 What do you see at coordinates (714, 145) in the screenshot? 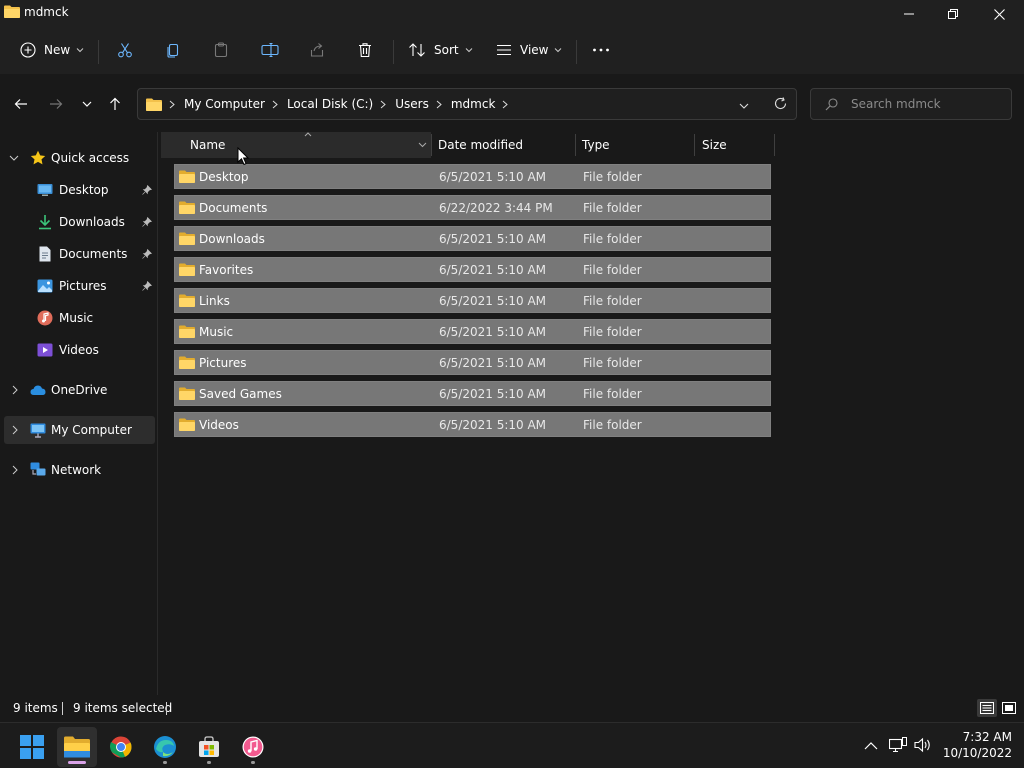
I see `column-header-label: Size` at bounding box center [714, 145].